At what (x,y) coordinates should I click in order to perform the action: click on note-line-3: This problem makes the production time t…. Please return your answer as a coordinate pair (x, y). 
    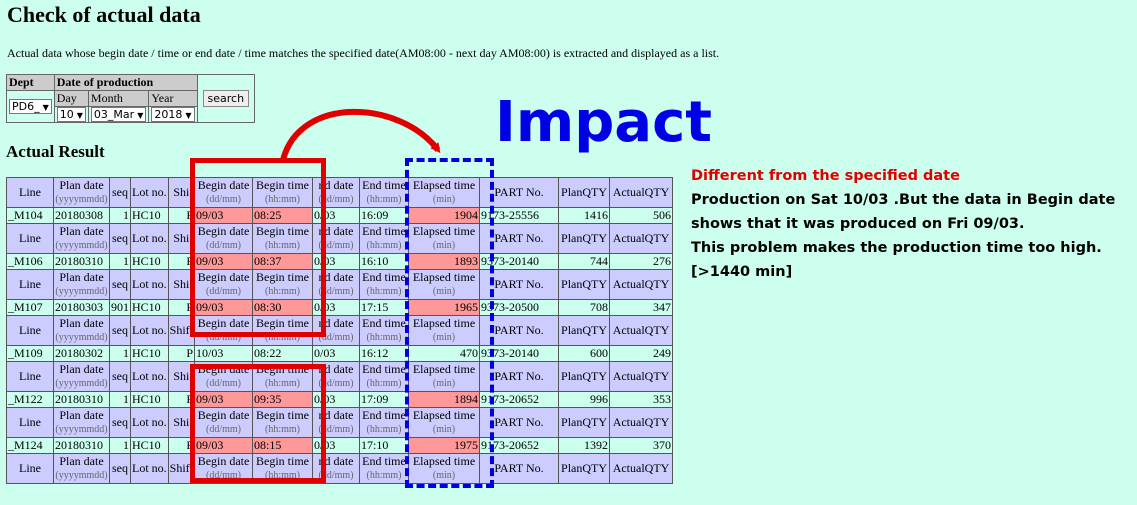
    Looking at the image, I should click on (896, 248).